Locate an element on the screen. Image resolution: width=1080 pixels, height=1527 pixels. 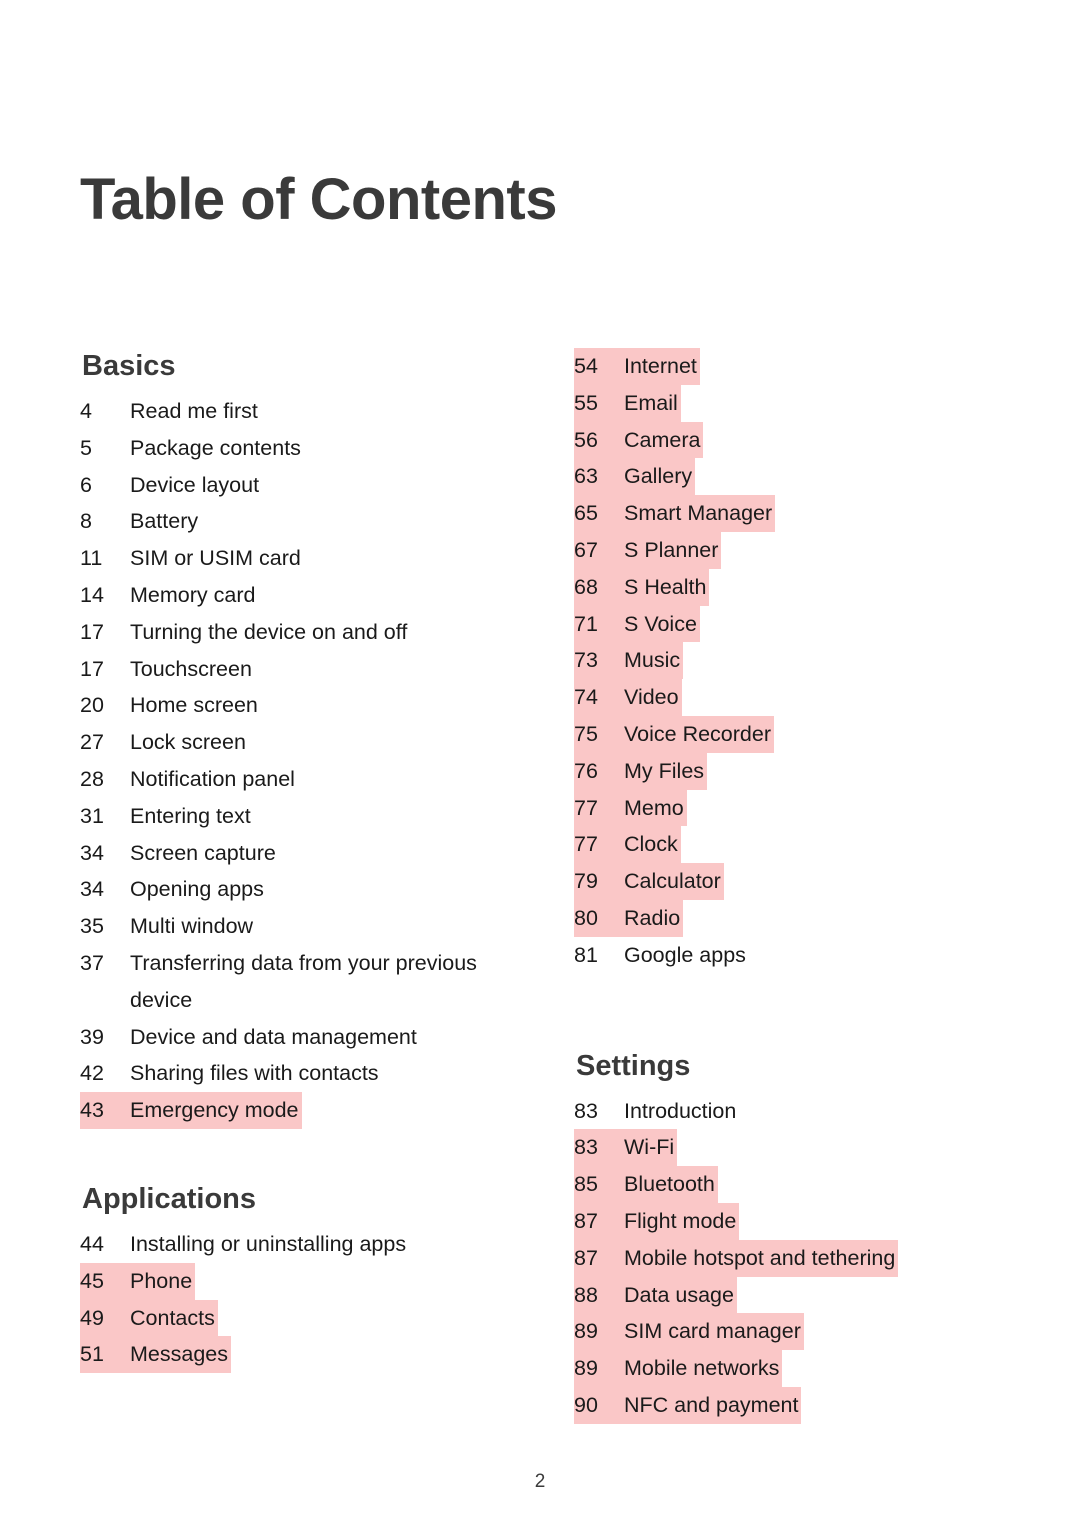
toc-entry-introduction: 83 Introduction is located at coordinates (782, 1111).